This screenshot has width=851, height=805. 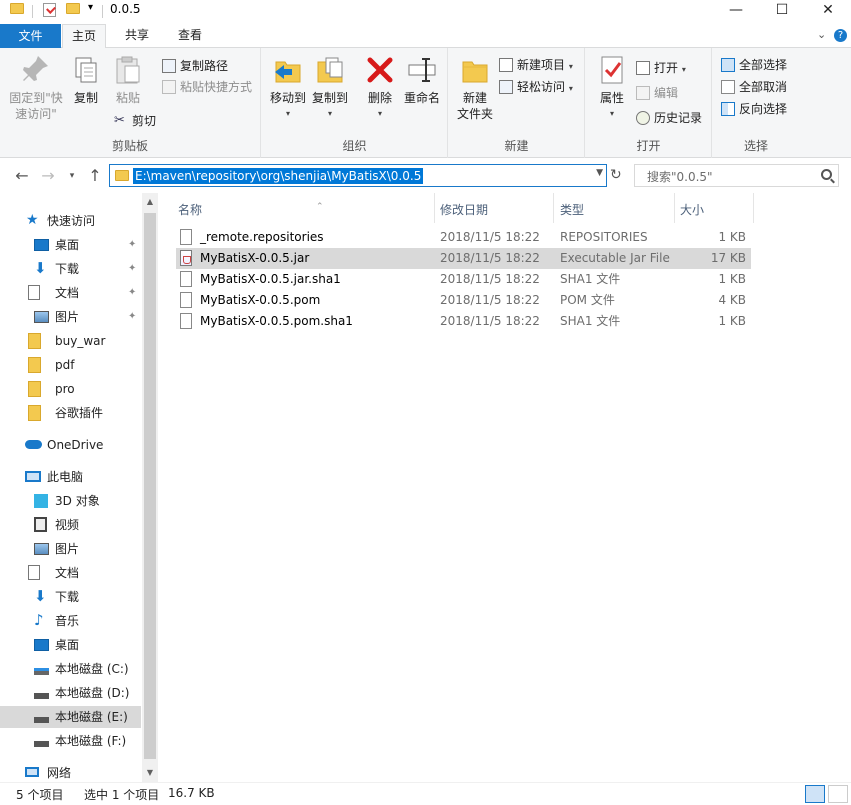 What do you see at coordinates (307, 211) in the screenshot?
I see `column-header-name: ⌃ 名称` at bounding box center [307, 211].